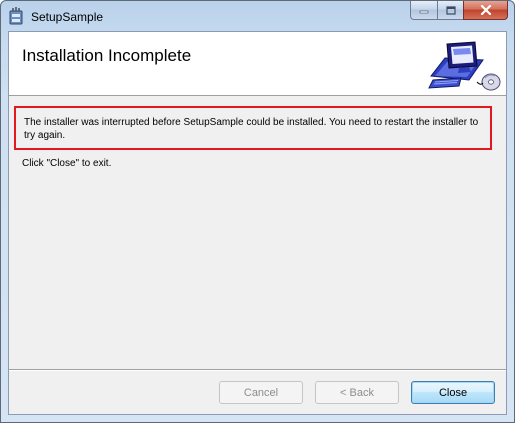 This screenshot has height=423, width=515. Describe the element at coordinates (67, 163) in the screenshot. I see `close-hint: Click "Close" to exit.` at that location.